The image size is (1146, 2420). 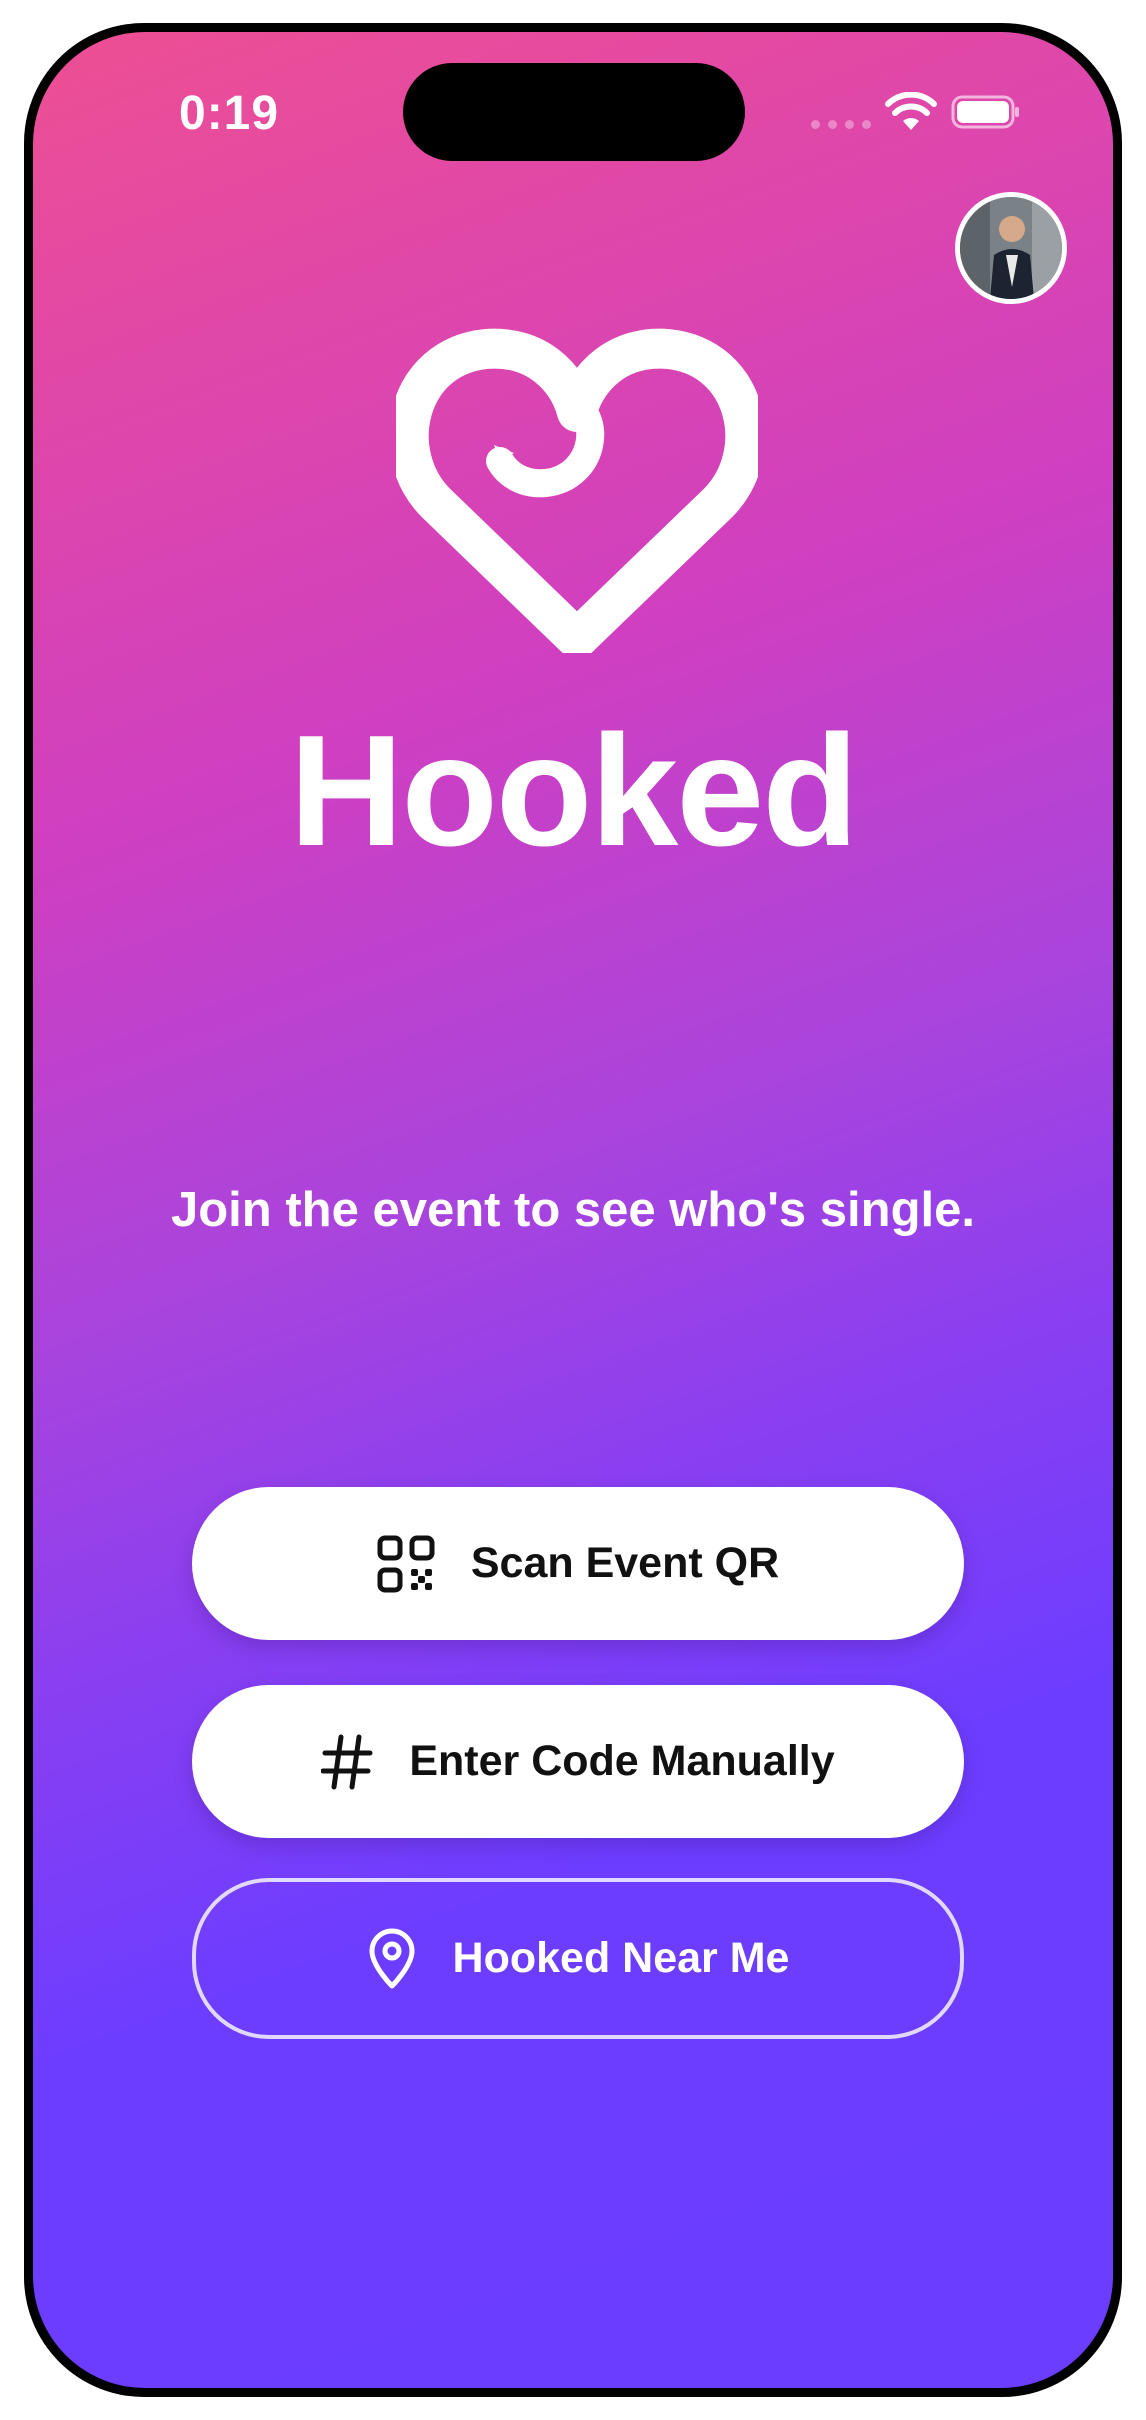 What do you see at coordinates (229, 113) in the screenshot?
I see `status-time: 0:19` at bounding box center [229, 113].